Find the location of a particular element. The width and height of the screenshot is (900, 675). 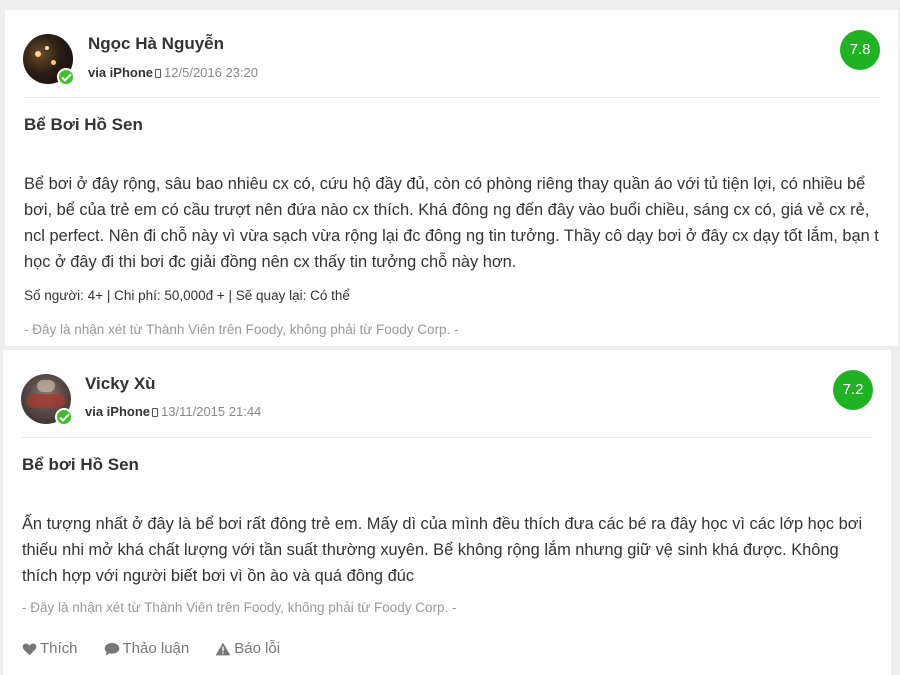

review-title: Bể Bơi Hồ Sen is located at coordinates (83, 125).